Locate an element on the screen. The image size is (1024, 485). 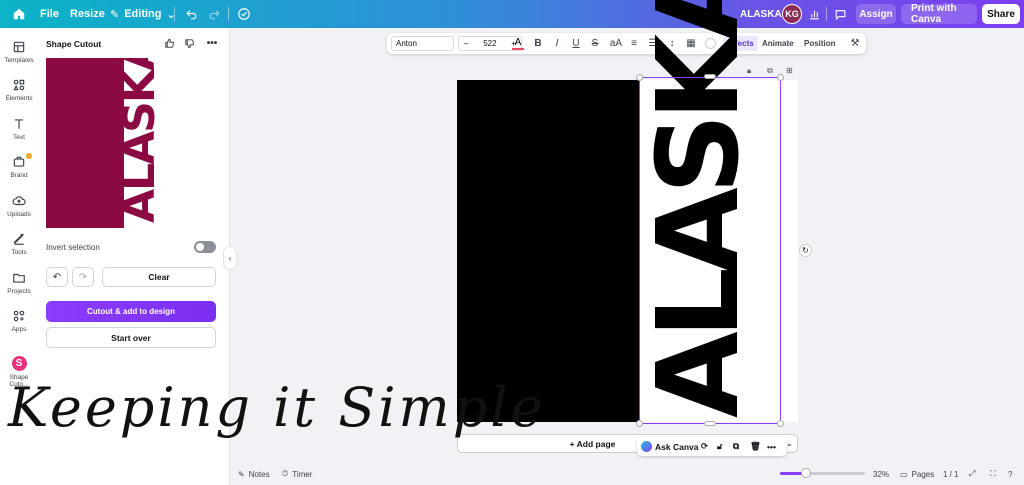
rail-label: Projects is located at coordinates (19, 291).